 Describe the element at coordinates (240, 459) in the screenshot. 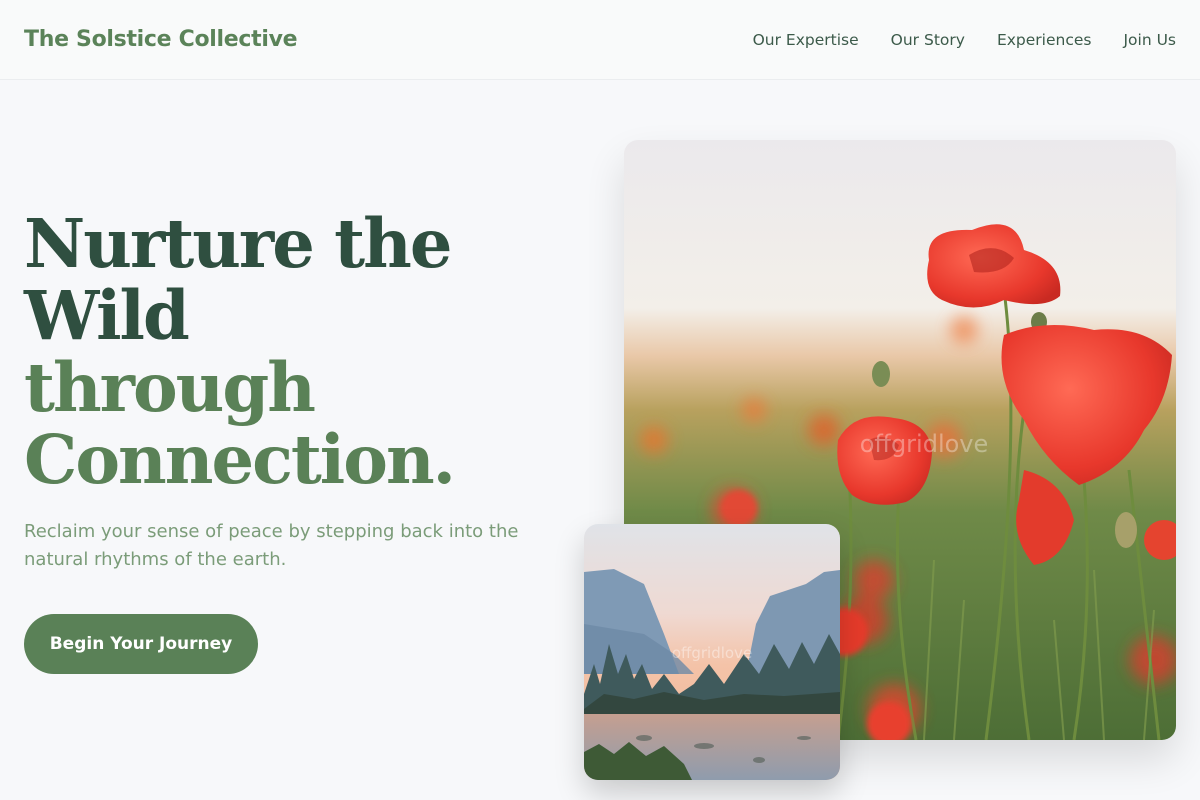

I see `headline-line-4: Connection.` at that location.